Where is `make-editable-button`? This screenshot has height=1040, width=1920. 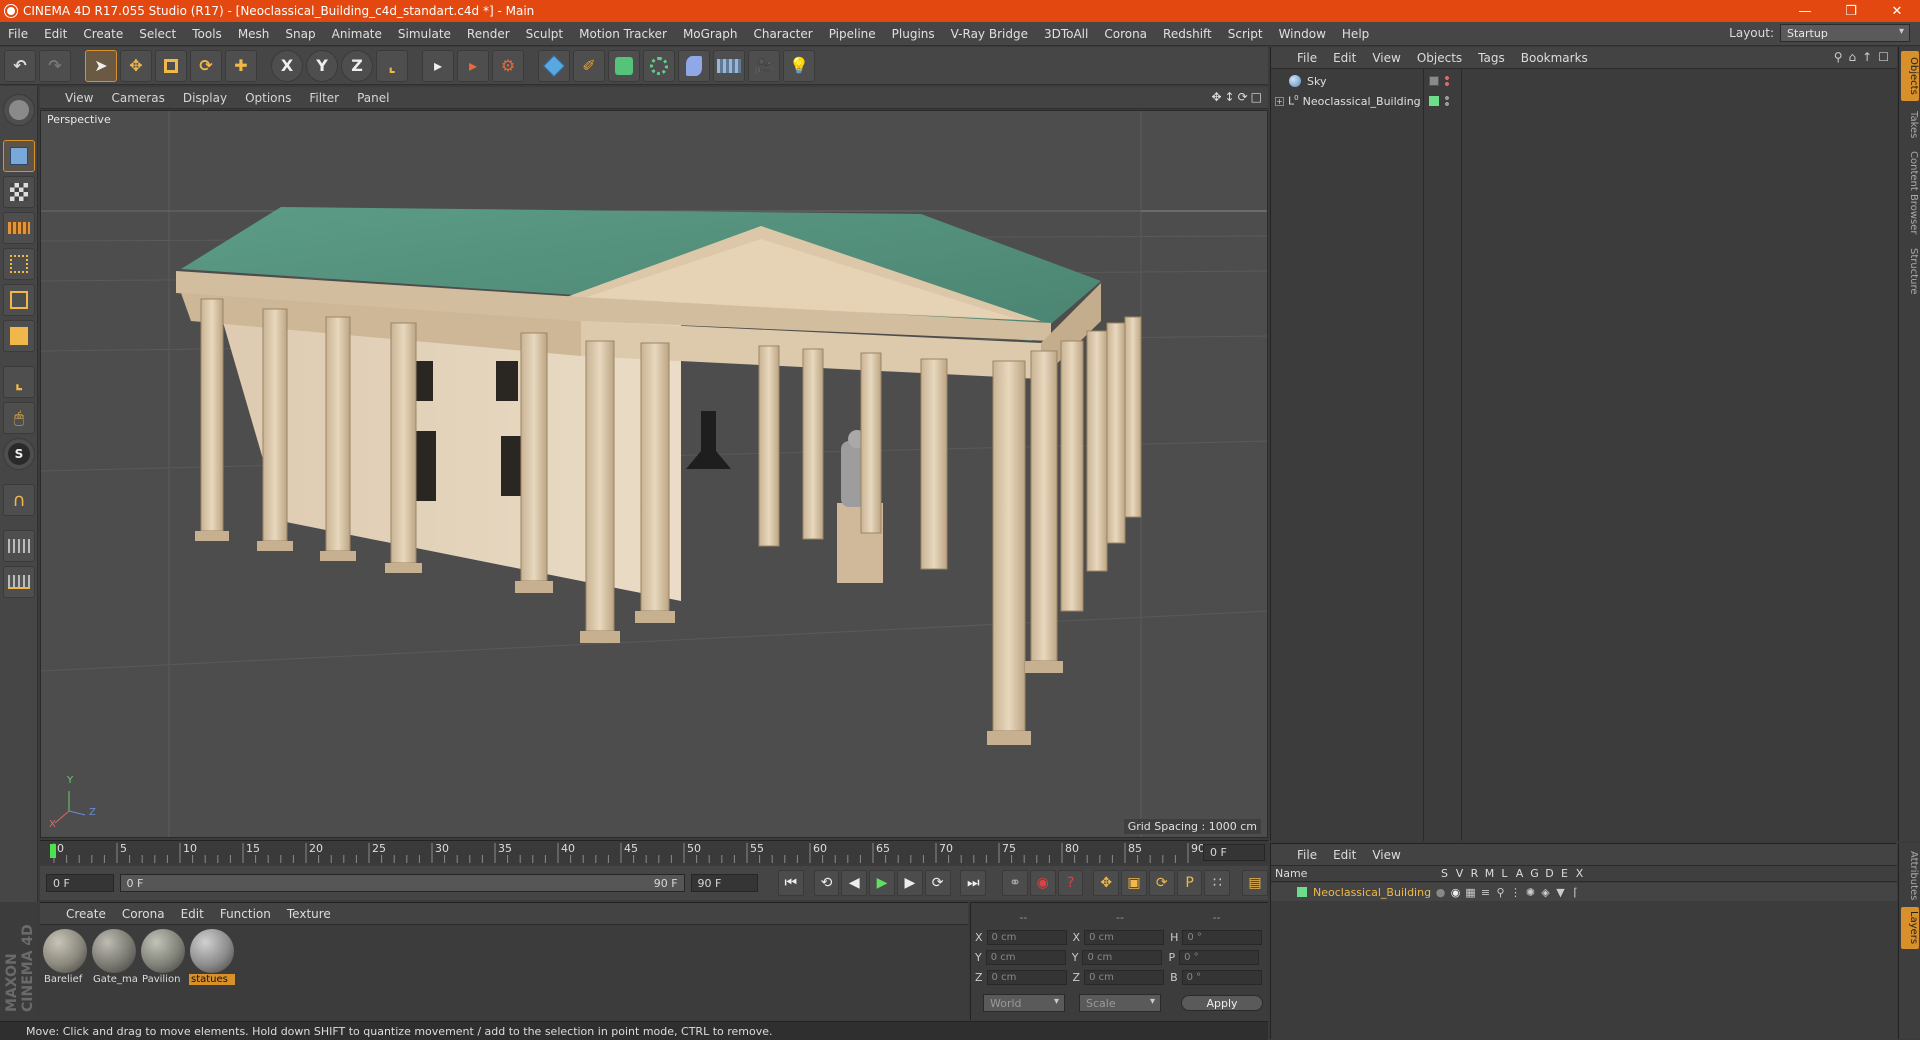
make-editable-button is located at coordinates (19, 110).